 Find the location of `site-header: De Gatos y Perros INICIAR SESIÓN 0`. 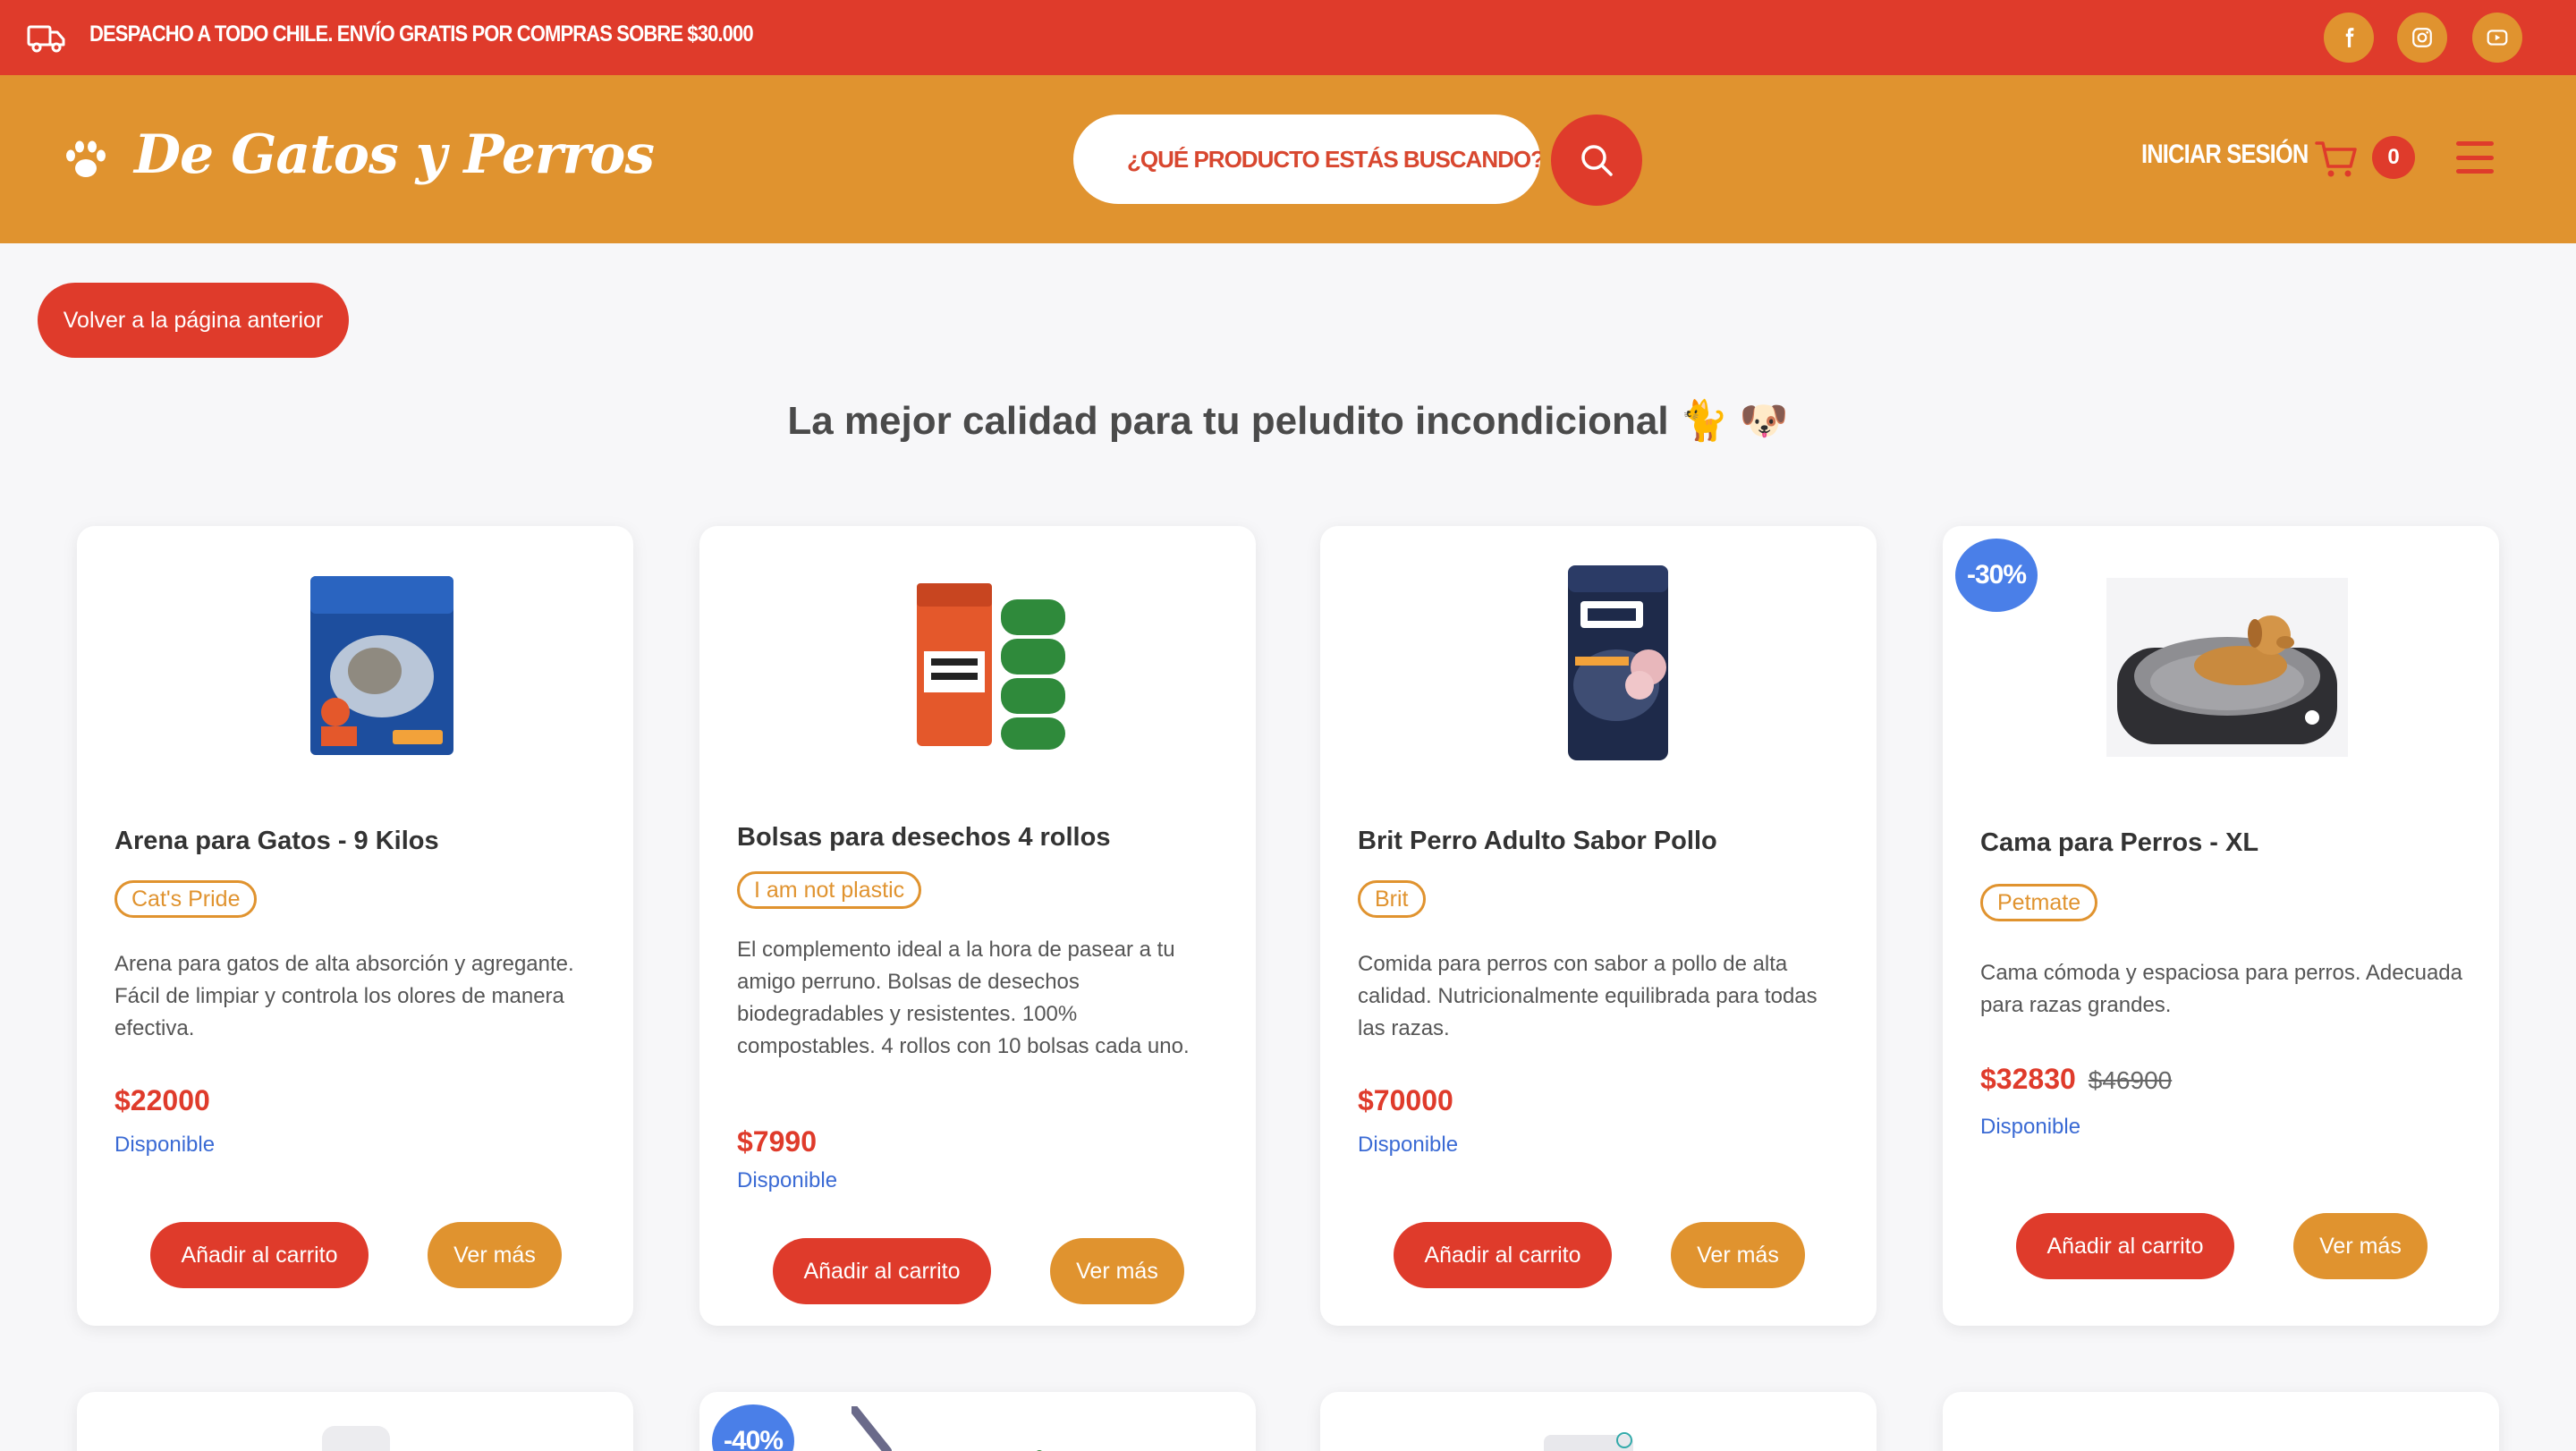

site-header: De Gatos y Perros INICIAR SESIÓN 0 is located at coordinates (1288, 159).